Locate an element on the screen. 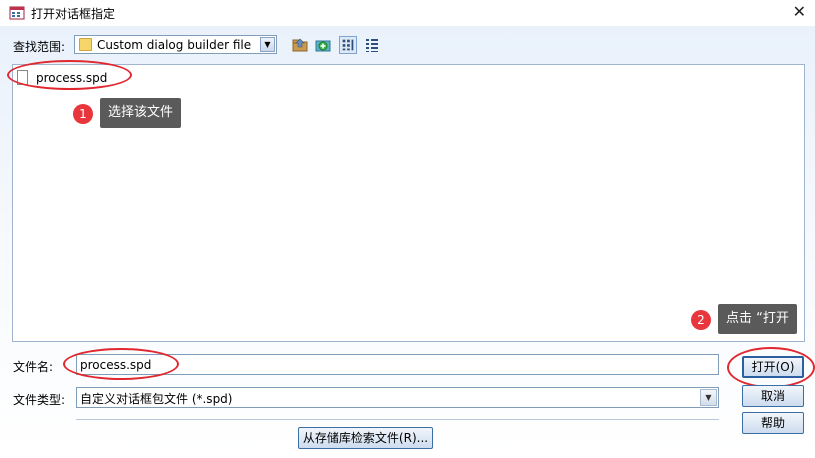  look-in-combo: Custom dialog builder file ▼ is located at coordinates (175, 44).